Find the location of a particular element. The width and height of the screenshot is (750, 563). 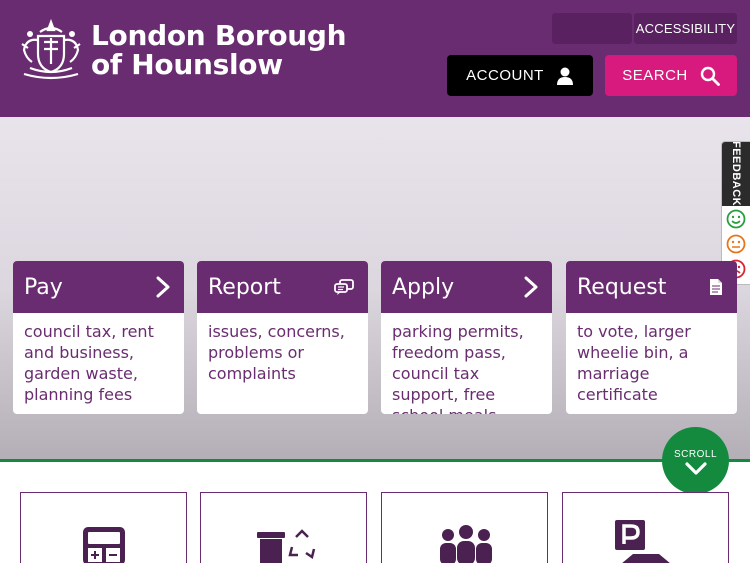

request-card-header: Request is located at coordinates (651, 287).